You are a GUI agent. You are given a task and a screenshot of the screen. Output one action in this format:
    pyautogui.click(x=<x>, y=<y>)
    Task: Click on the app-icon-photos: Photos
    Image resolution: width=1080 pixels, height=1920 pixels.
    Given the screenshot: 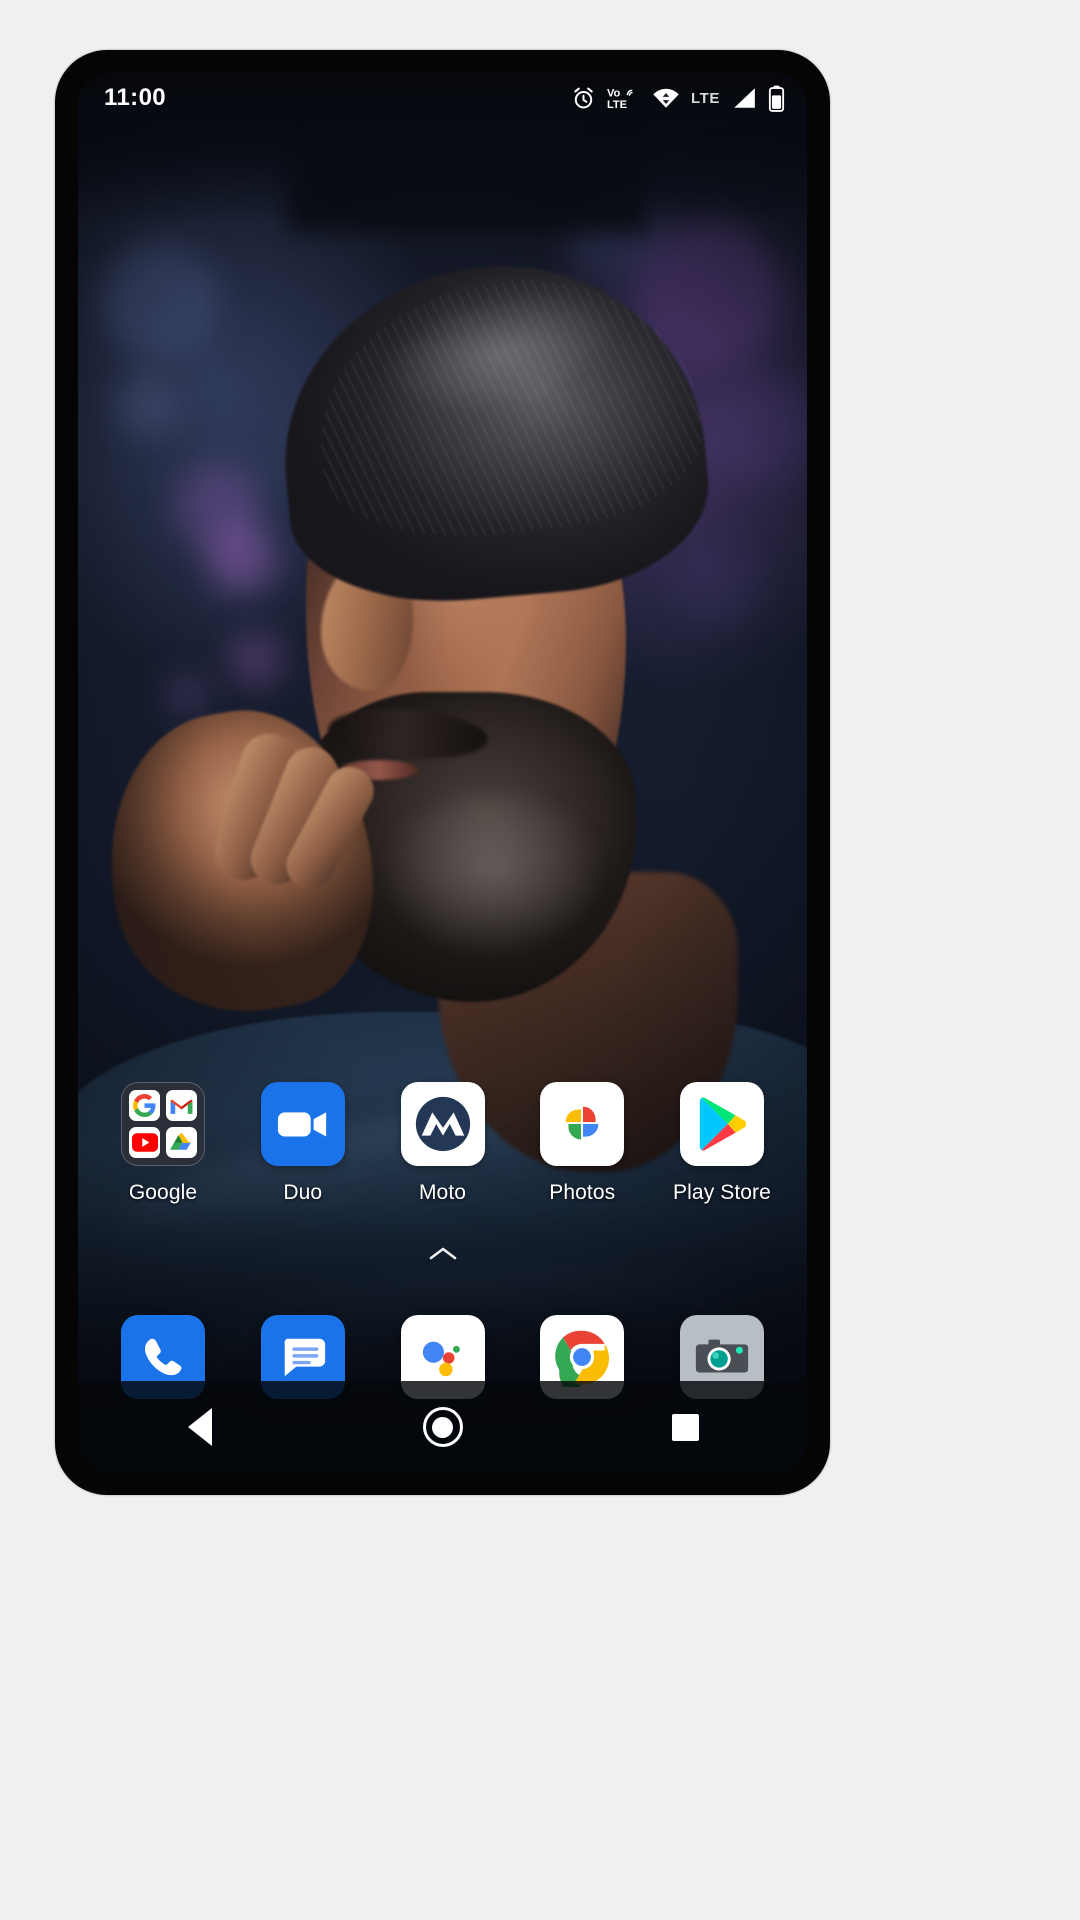 What is the action you would take?
    pyautogui.click(x=582, y=1143)
    